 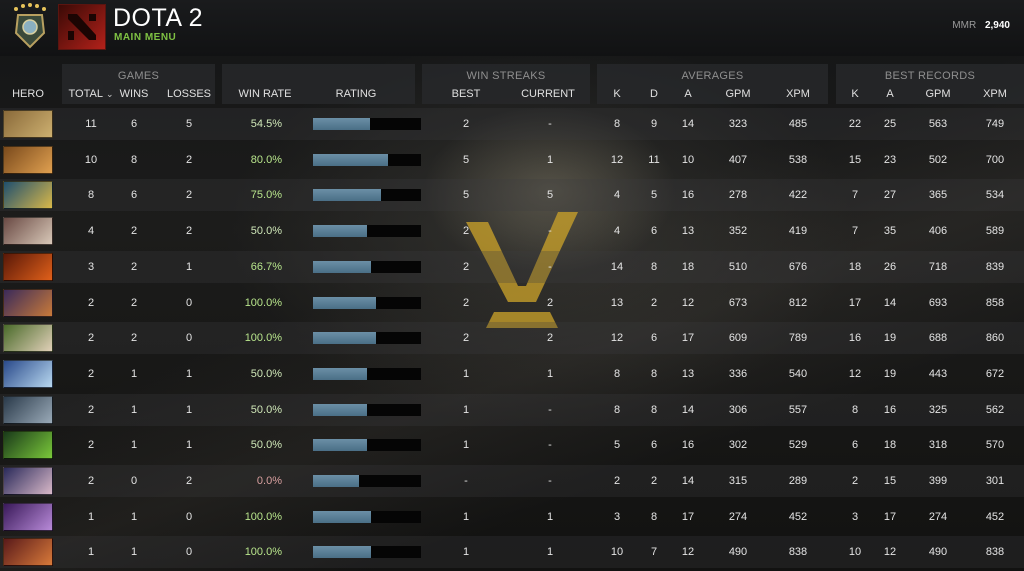 What do you see at coordinates (995, 445) in the screenshot?
I see `cell-bxpm: 570` at bounding box center [995, 445].